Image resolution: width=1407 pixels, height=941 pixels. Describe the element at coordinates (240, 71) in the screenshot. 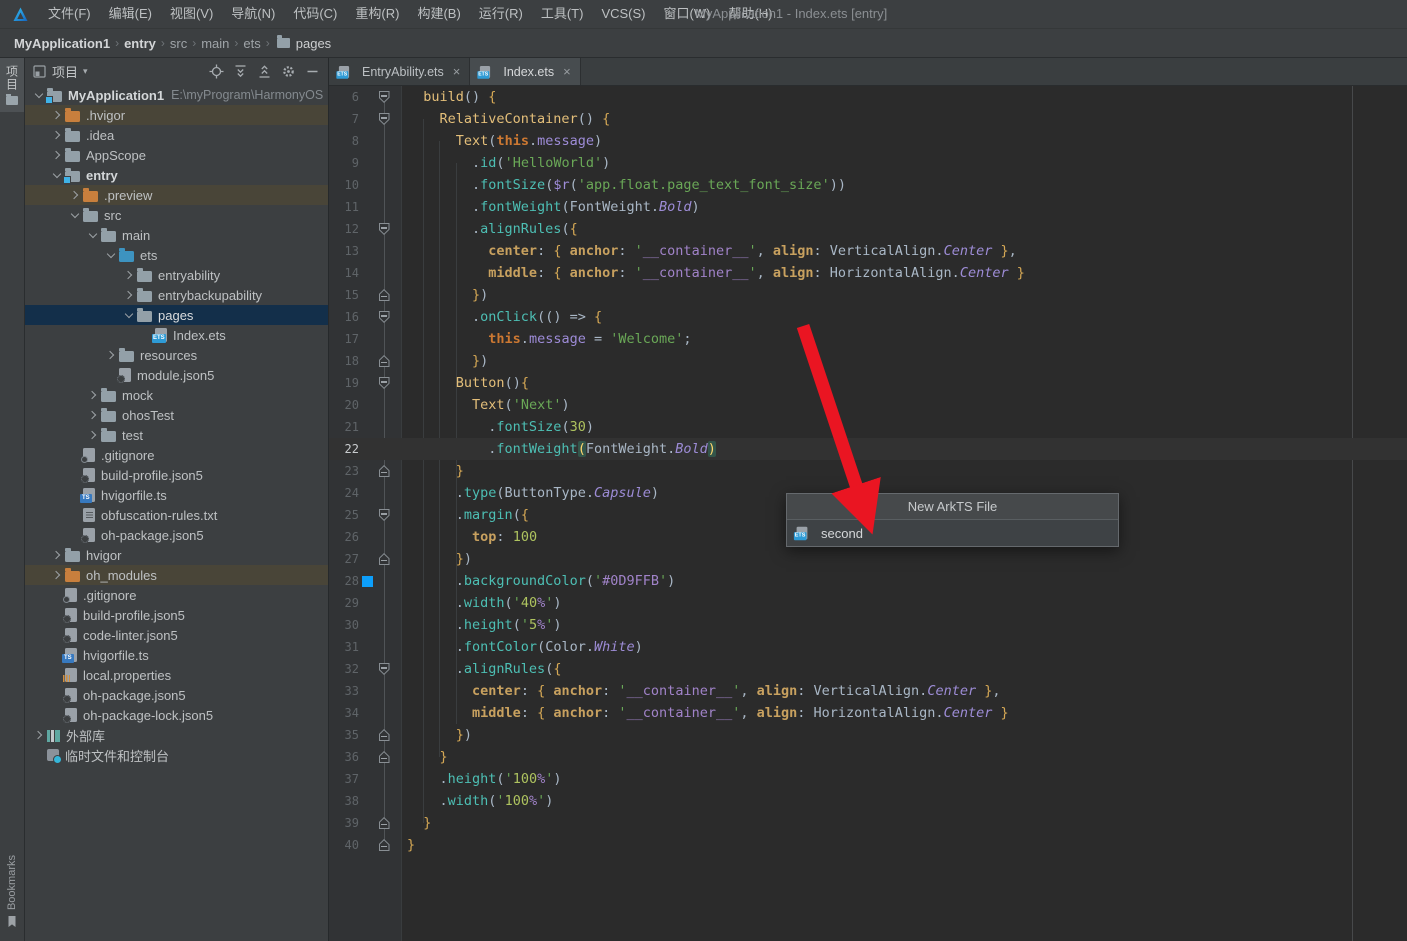

I see `expand-all-button` at that location.